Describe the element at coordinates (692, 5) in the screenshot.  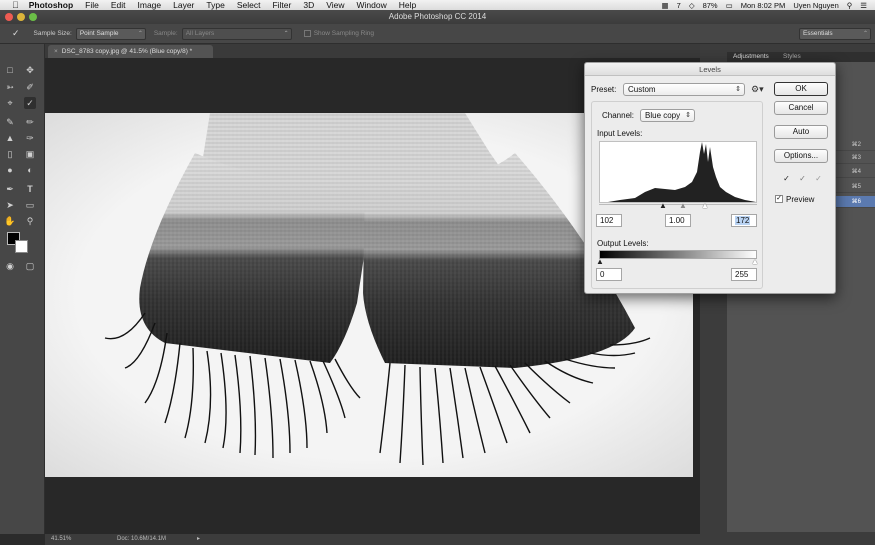
I see `wifi-icon: ◇` at that location.